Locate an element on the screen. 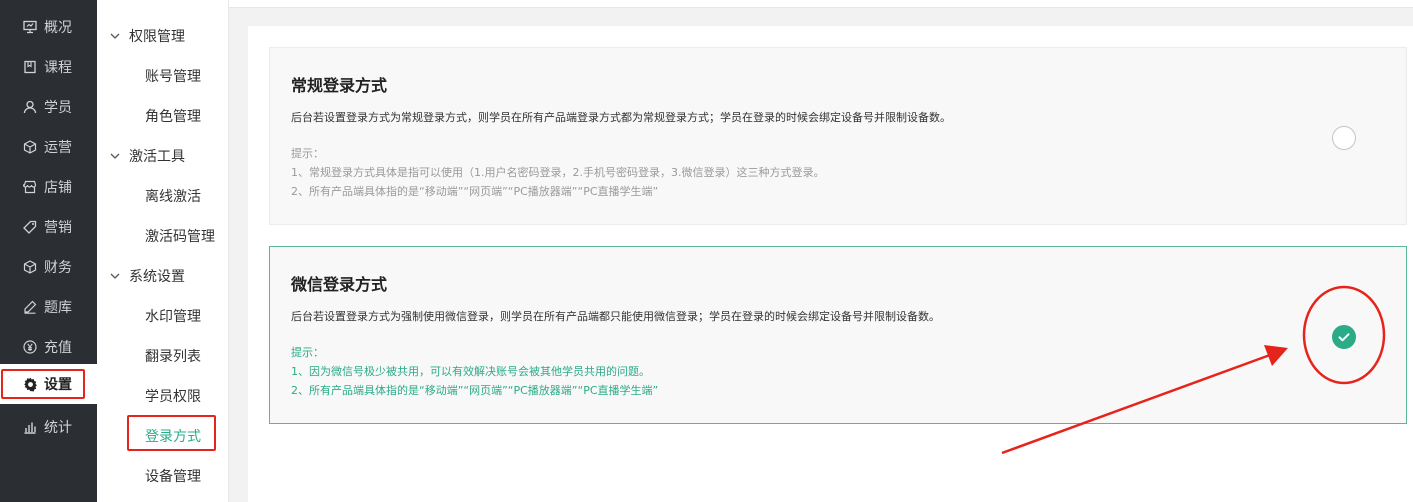 The height and width of the screenshot is (502, 1413). option-title: 微信登录方式 is located at coordinates (339, 284).